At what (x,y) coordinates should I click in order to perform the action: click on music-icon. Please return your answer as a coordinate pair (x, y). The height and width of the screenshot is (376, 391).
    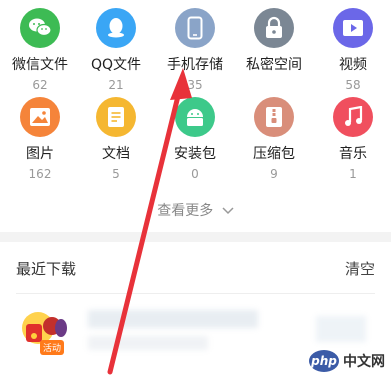
    Looking at the image, I should click on (353, 117).